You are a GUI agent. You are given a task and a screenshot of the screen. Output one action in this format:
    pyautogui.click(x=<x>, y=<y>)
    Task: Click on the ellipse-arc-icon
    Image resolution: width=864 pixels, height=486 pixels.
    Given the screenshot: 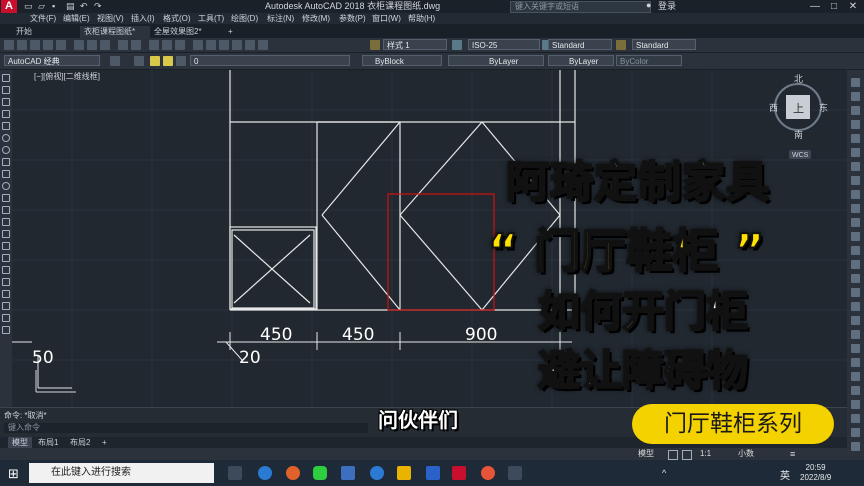 What is the action you would take?
    pyautogui.click(x=6, y=198)
    